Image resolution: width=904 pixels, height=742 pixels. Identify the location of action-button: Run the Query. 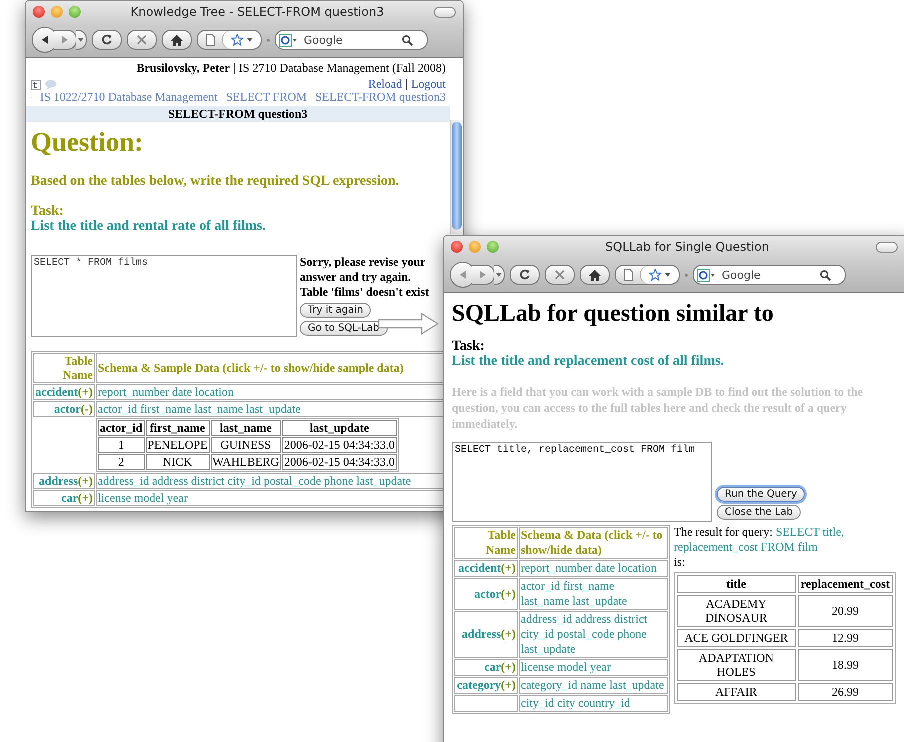
(761, 494).